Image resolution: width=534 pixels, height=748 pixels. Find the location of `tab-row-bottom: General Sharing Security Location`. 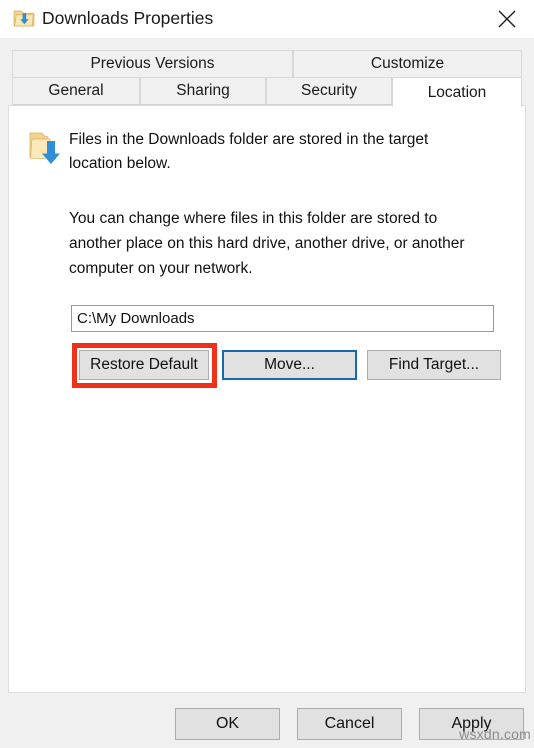

tab-row-bottom: General Sharing Security Location is located at coordinates (267, 92).